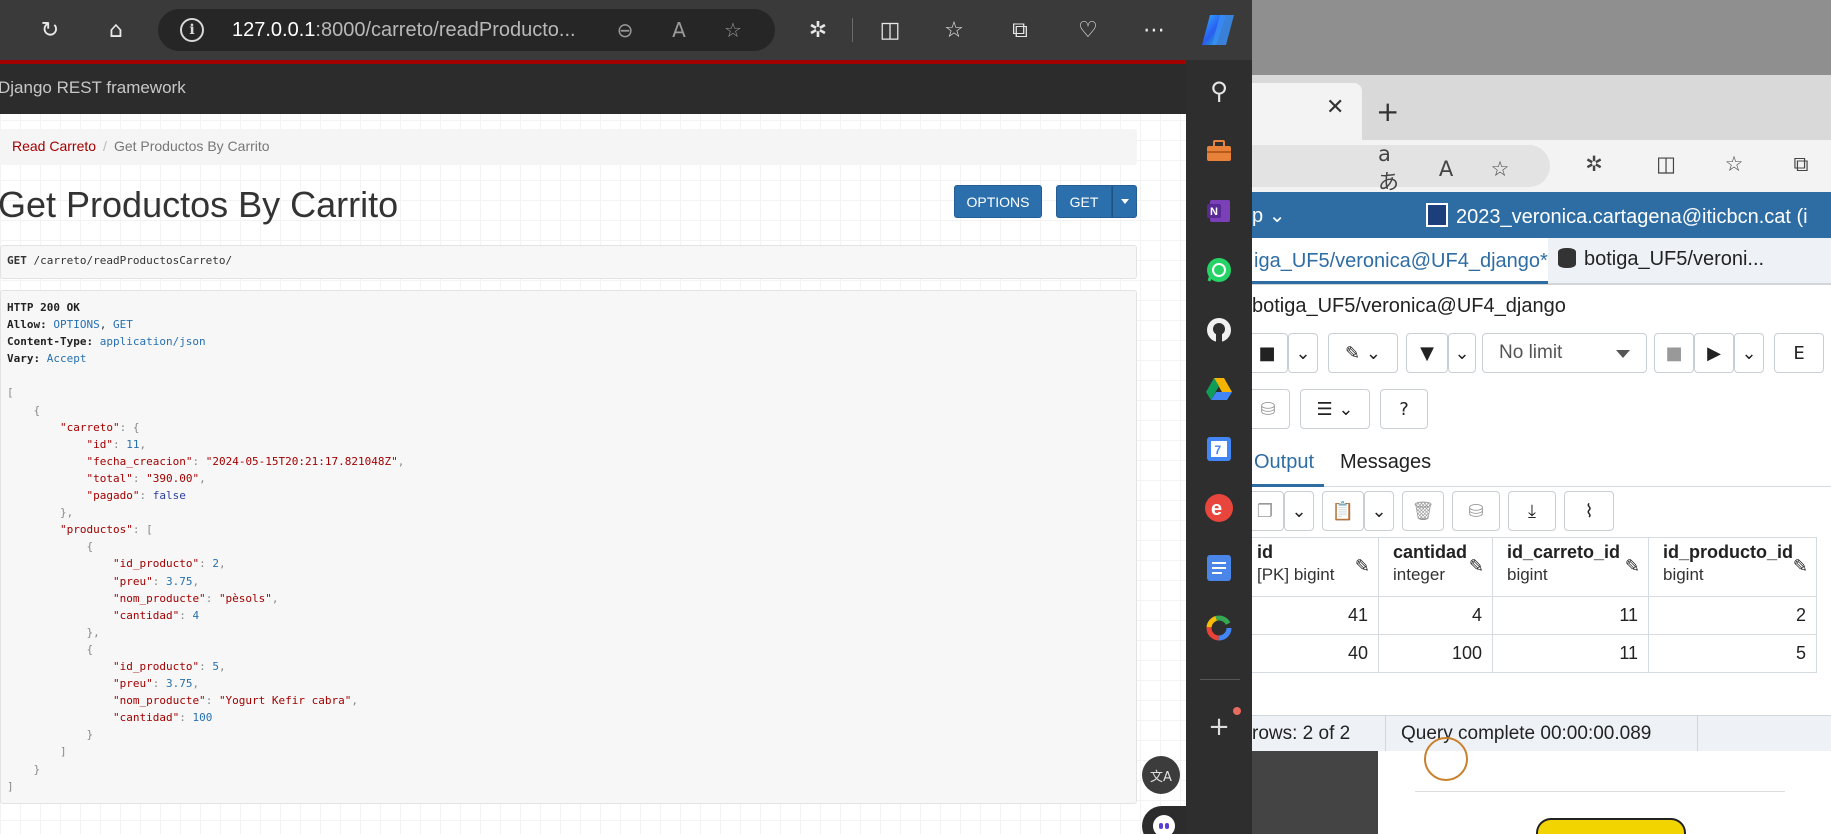 This screenshot has width=1831, height=834. Describe the element at coordinates (1088, 30) in the screenshot. I see `browser-essentials-icon: ♡` at that location.